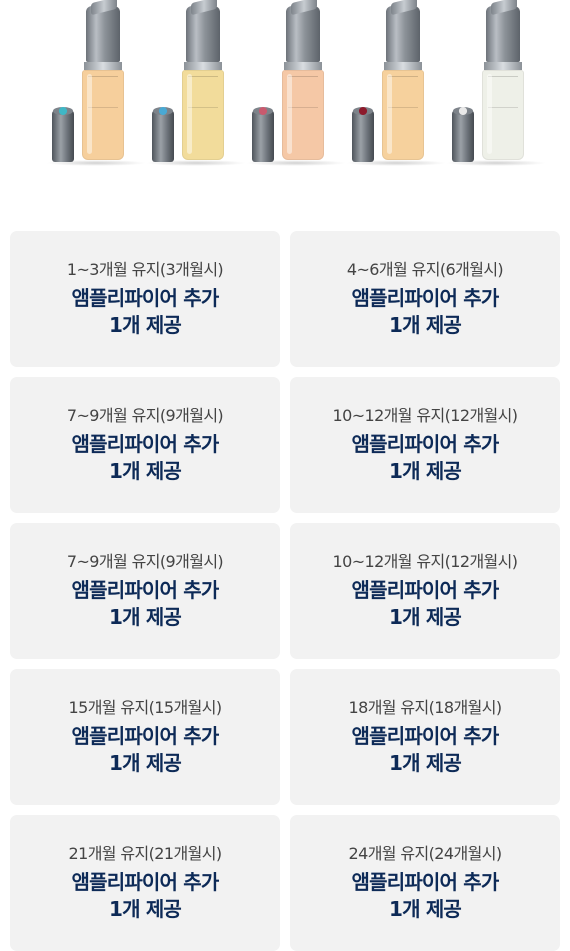  I want to click on benefit-card: 24개월 유지(24개월시) 앰플리파이어 추가 1개 제공, so click(425, 883).